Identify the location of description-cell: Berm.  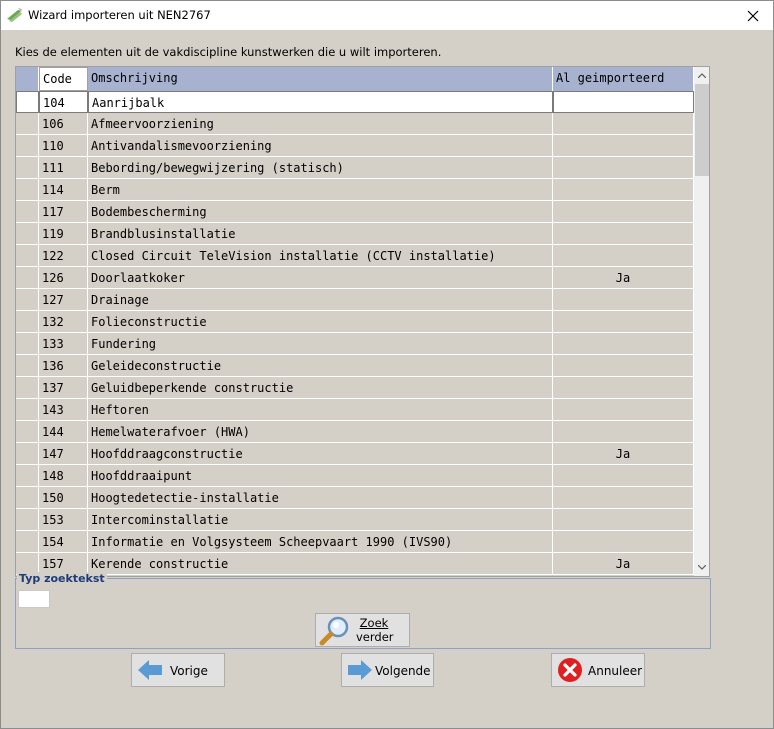
(320, 190).